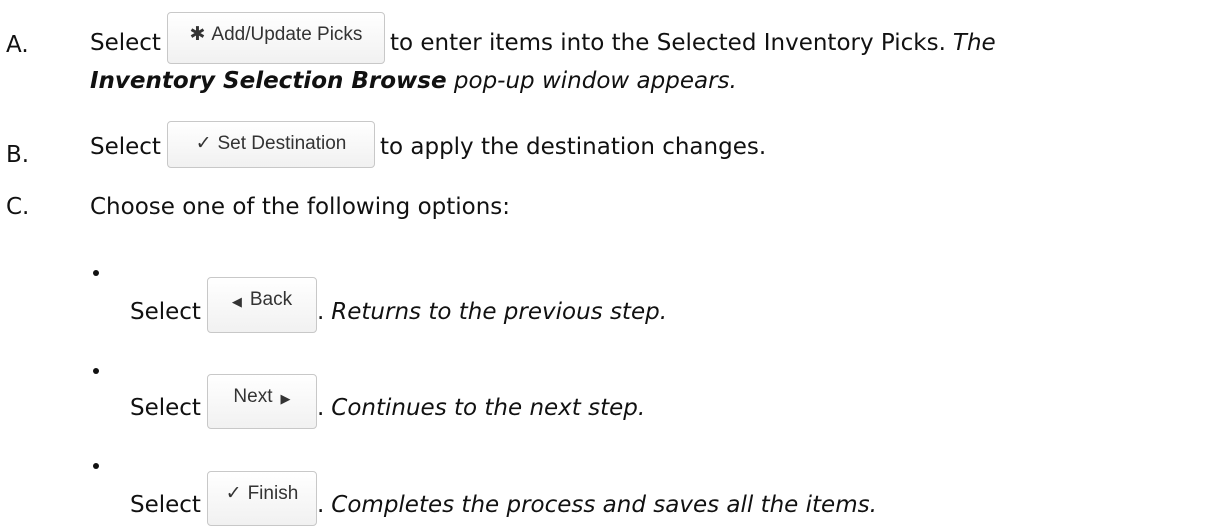  Describe the element at coordinates (285, 398) in the screenshot. I see `triangle-right-icon: ▶` at that location.